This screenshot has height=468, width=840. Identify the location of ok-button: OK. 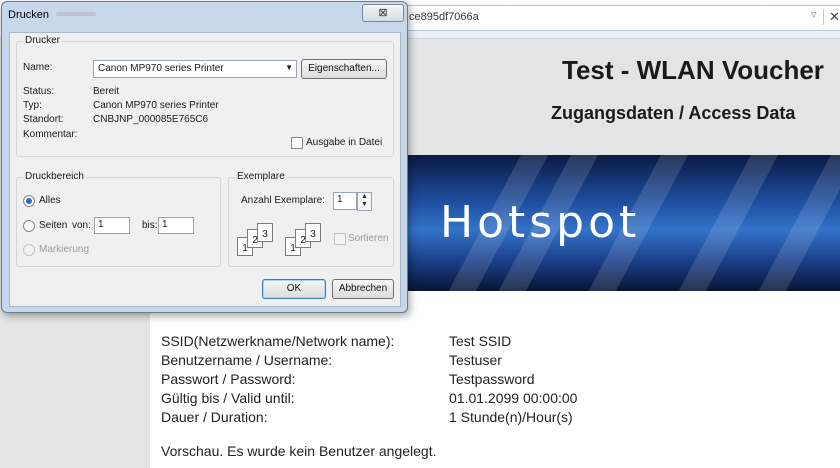
(294, 289).